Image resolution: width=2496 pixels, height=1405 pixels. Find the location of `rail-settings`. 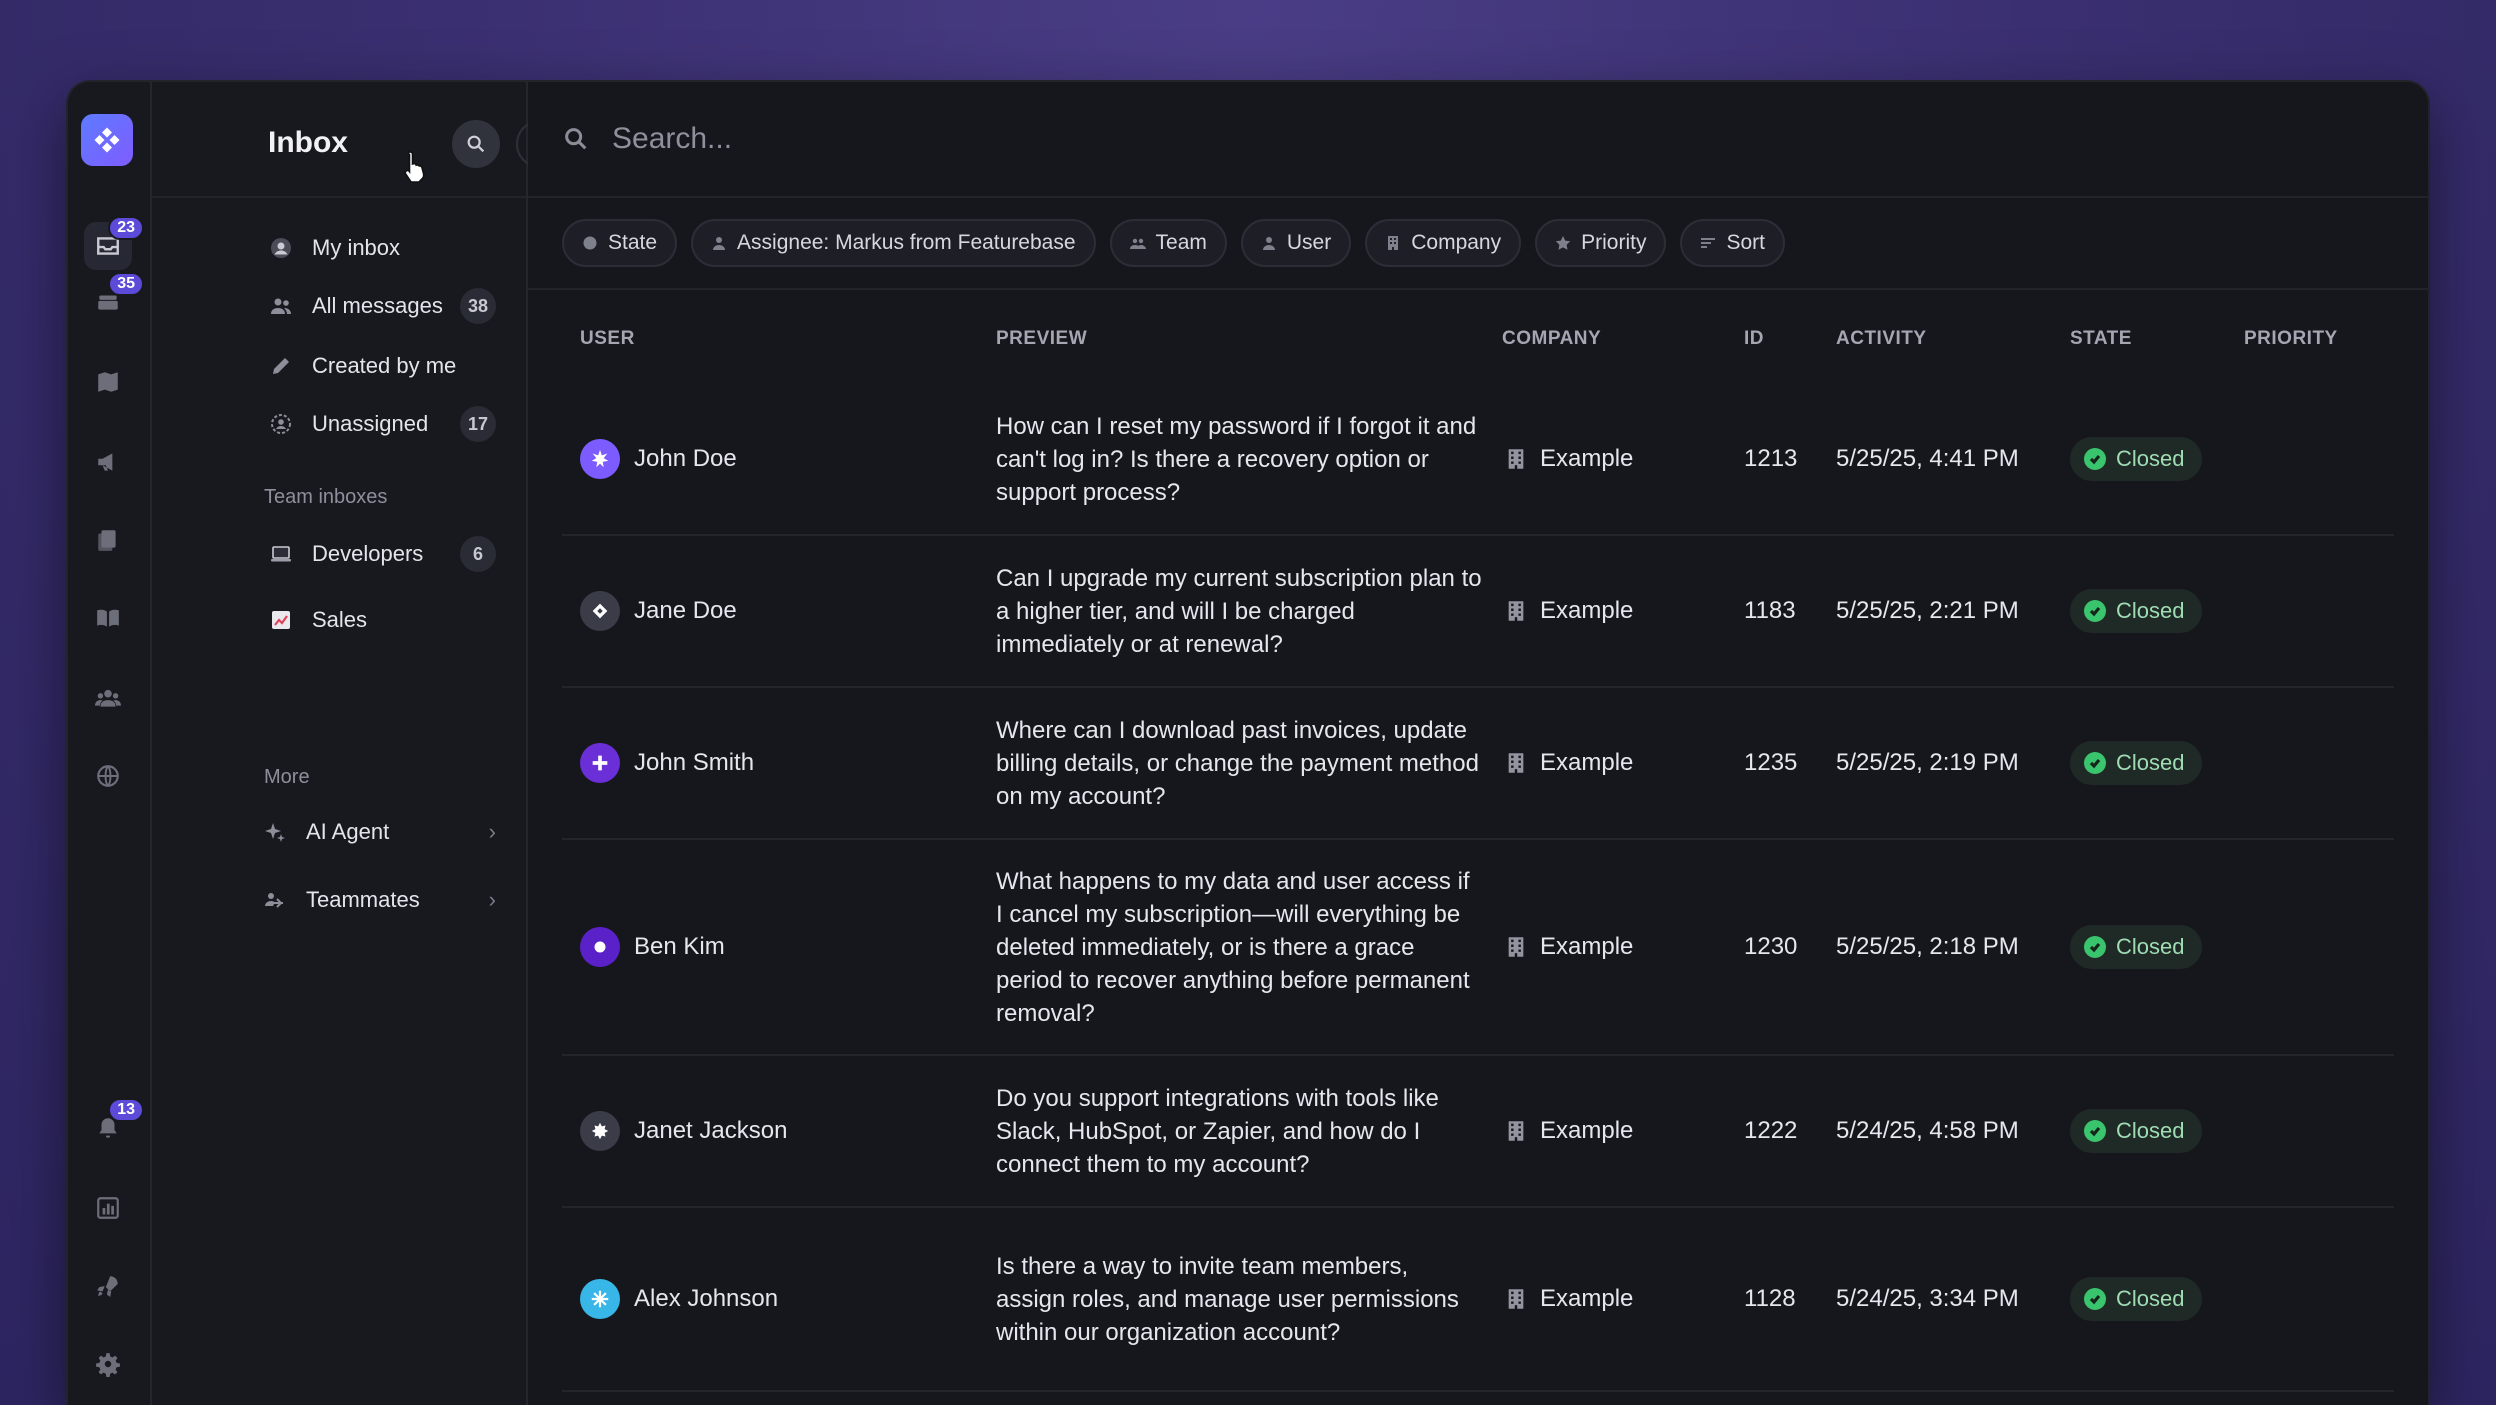

rail-settings is located at coordinates (108, 1364).